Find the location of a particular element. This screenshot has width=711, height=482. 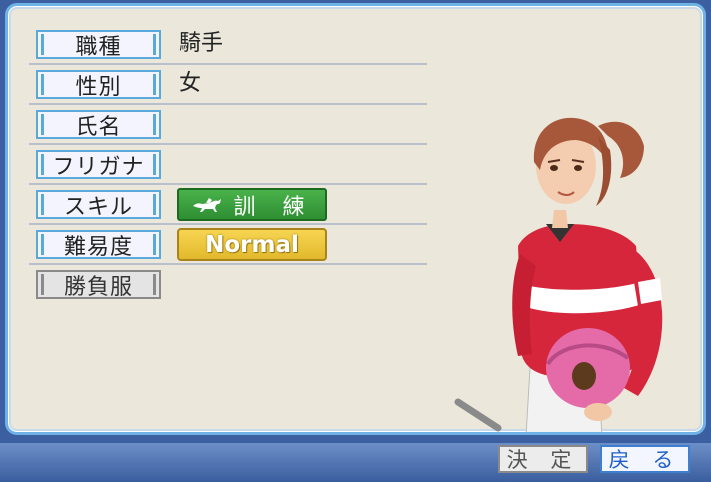

field-row-silks: 勝負服 is located at coordinates (228, 285).